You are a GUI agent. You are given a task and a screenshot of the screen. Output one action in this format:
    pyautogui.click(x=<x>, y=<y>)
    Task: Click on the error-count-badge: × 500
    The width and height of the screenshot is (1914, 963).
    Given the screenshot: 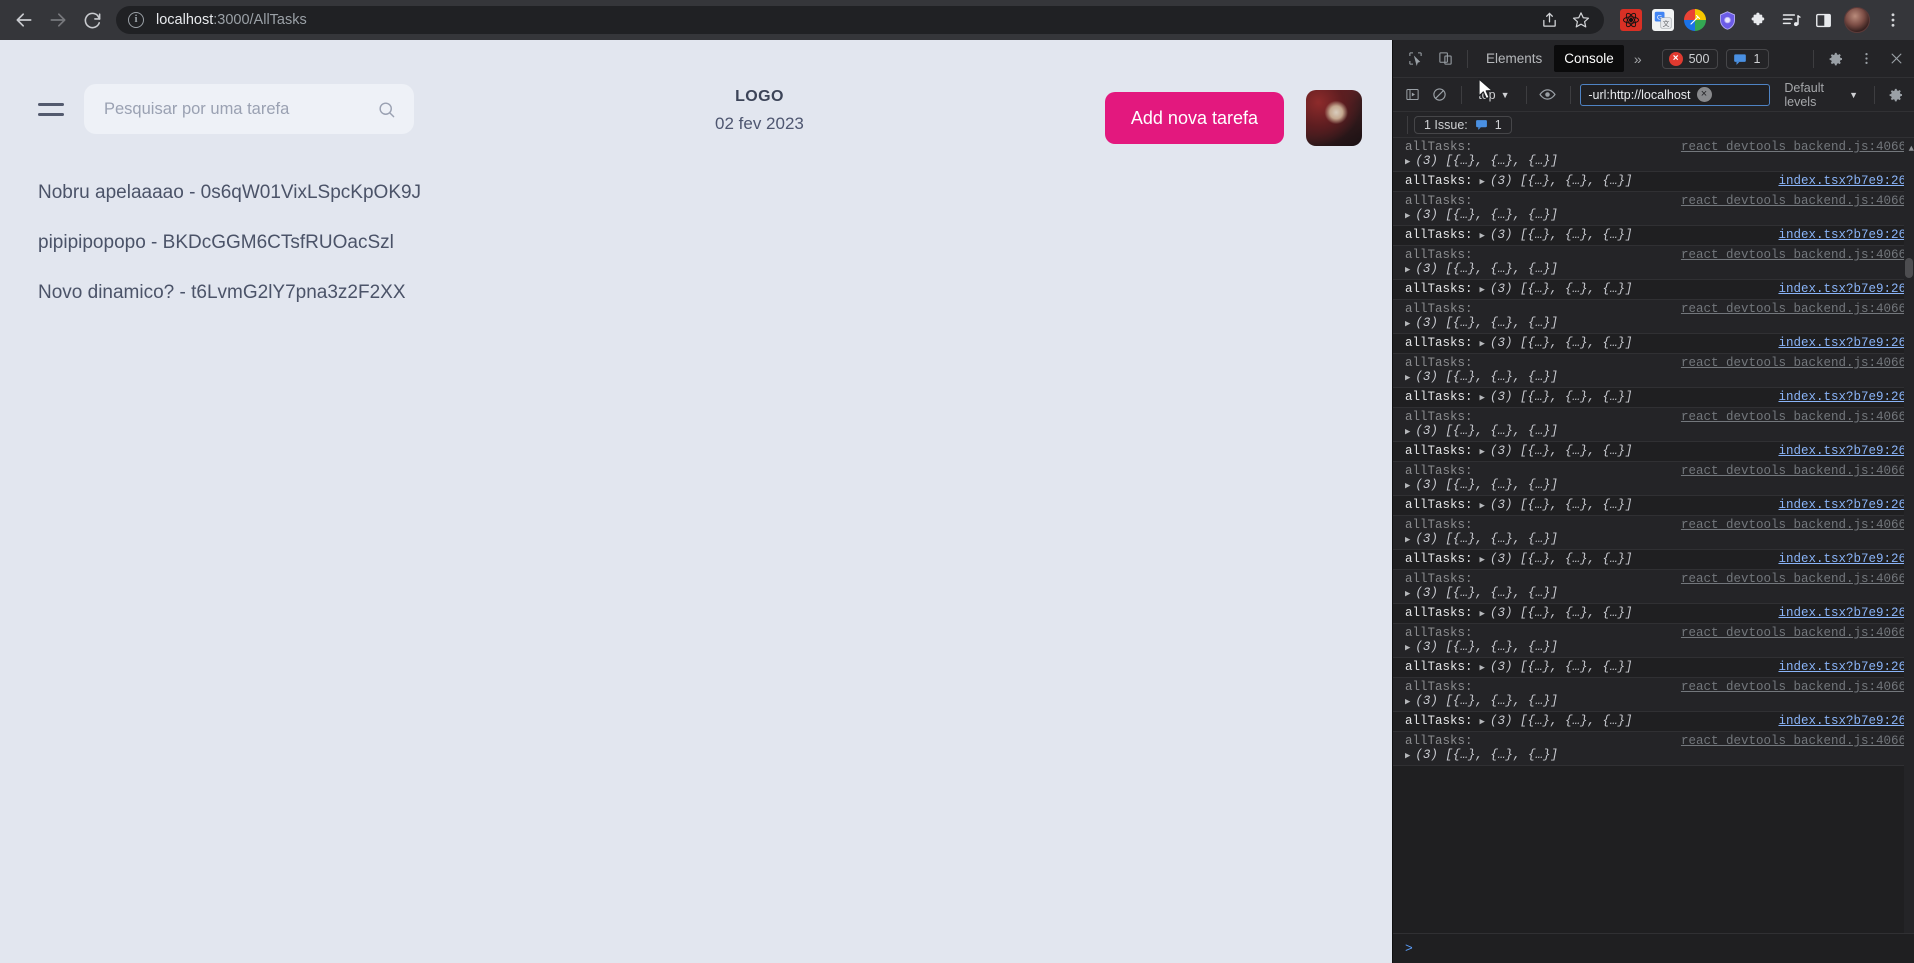 What is the action you would take?
    pyautogui.click(x=1690, y=58)
    